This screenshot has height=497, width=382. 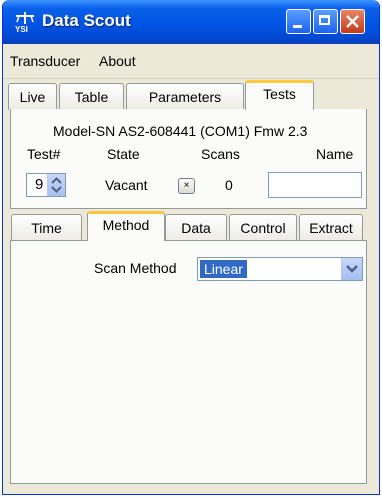 I want to click on state-button: ×, so click(x=186, y=186).